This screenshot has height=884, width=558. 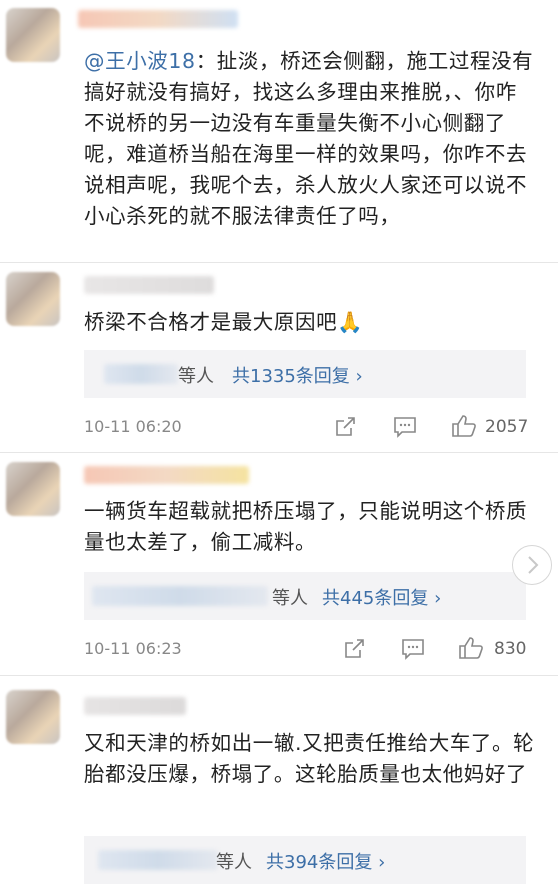 I want to click on reply-preview: 等人 共445条回复 ›, so click(x=305, y=596).